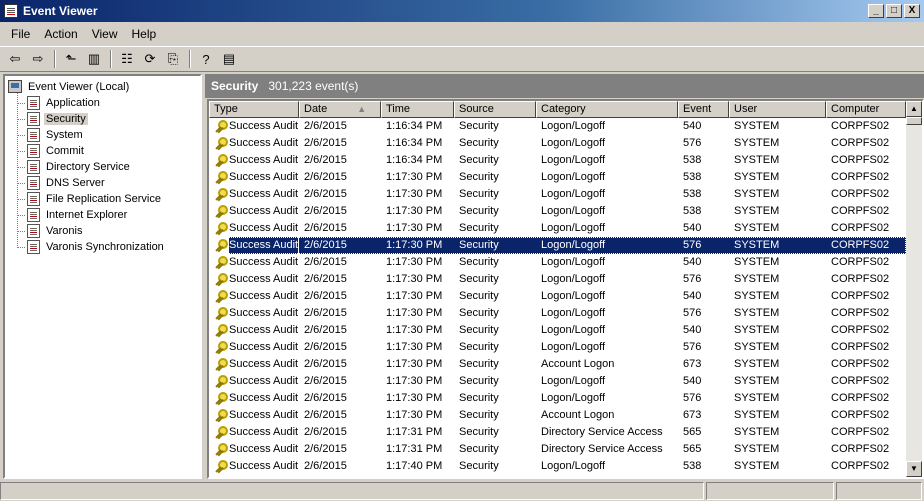  I want to click on tree-item-security: Security, so click(57, 119).